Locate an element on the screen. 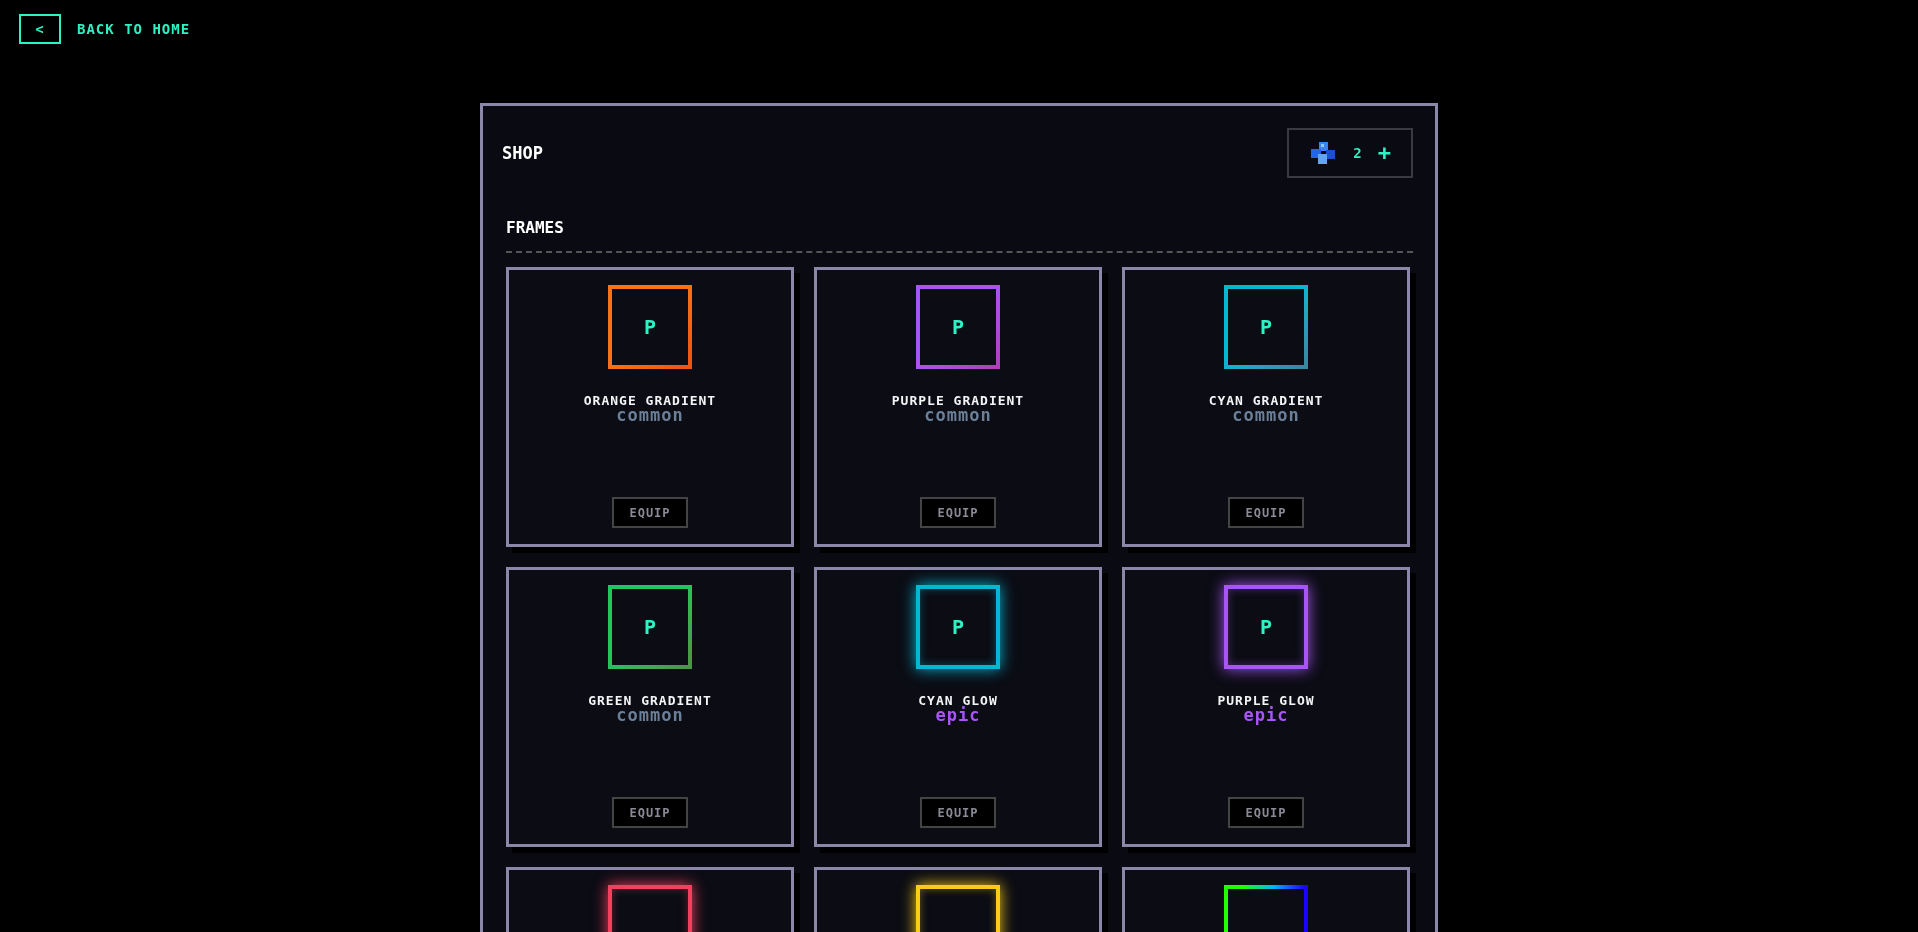 The height and width of the screenshot is (932, 1918). gem-cluster-icon is located at coordinates (1323, 153).